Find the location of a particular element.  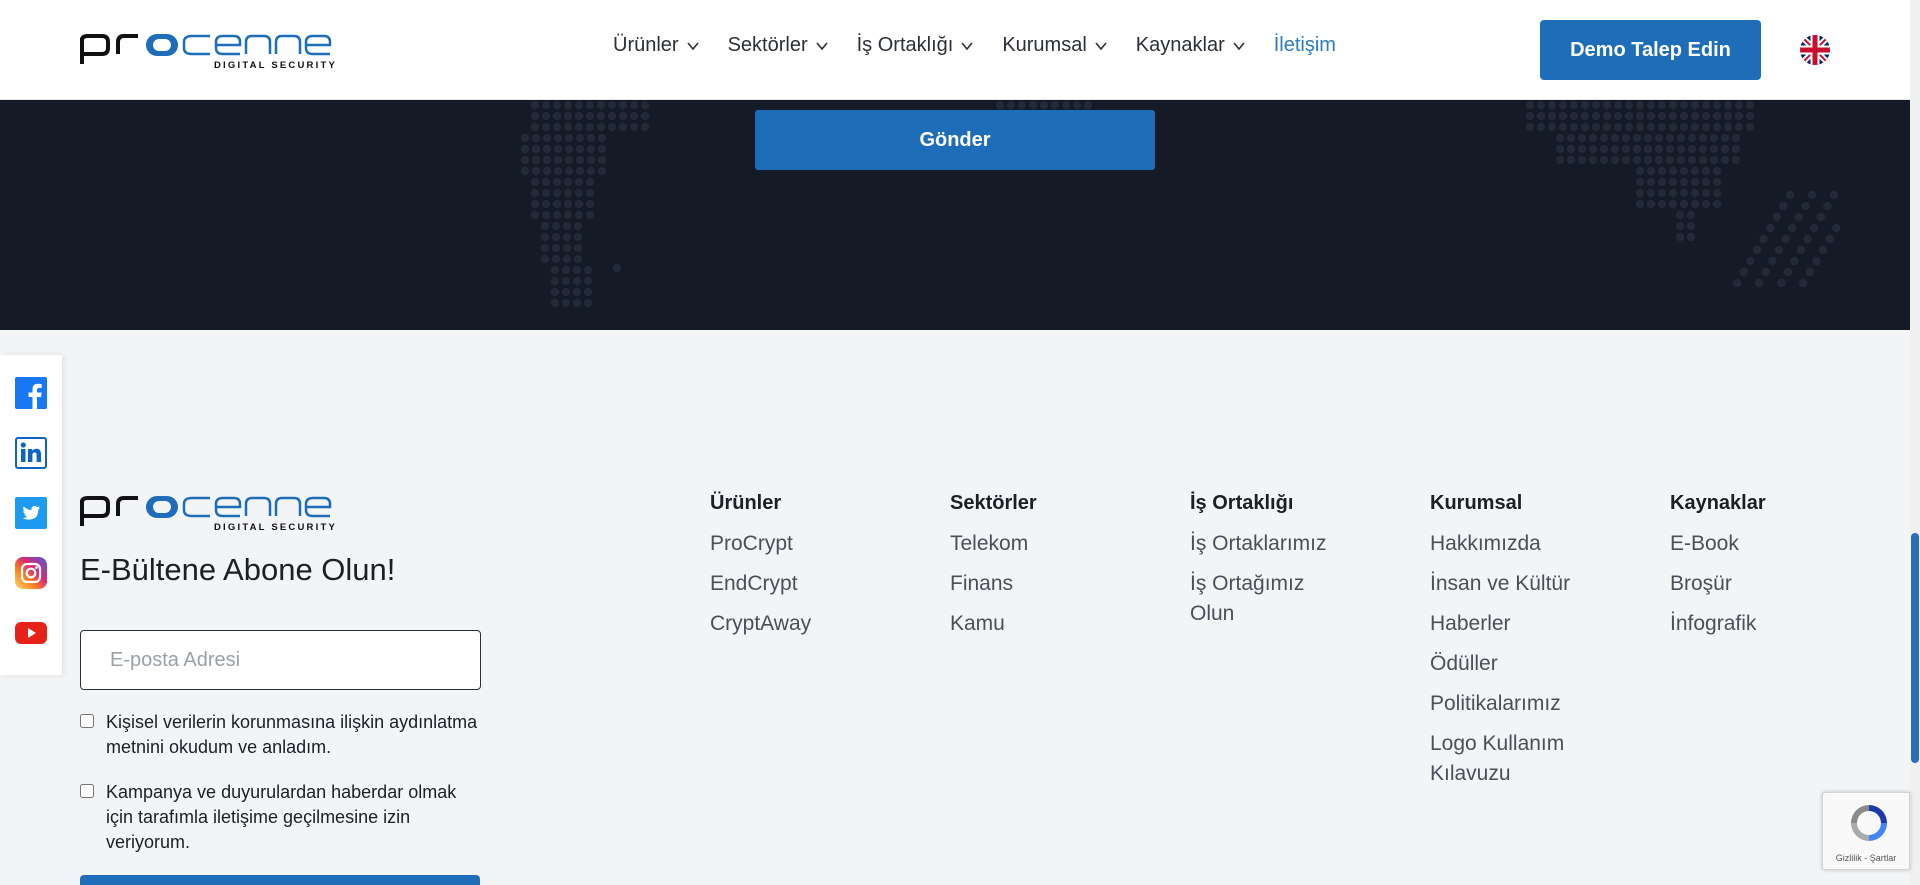

footer-link: Ödüller is located at coordinates (1505, 664).